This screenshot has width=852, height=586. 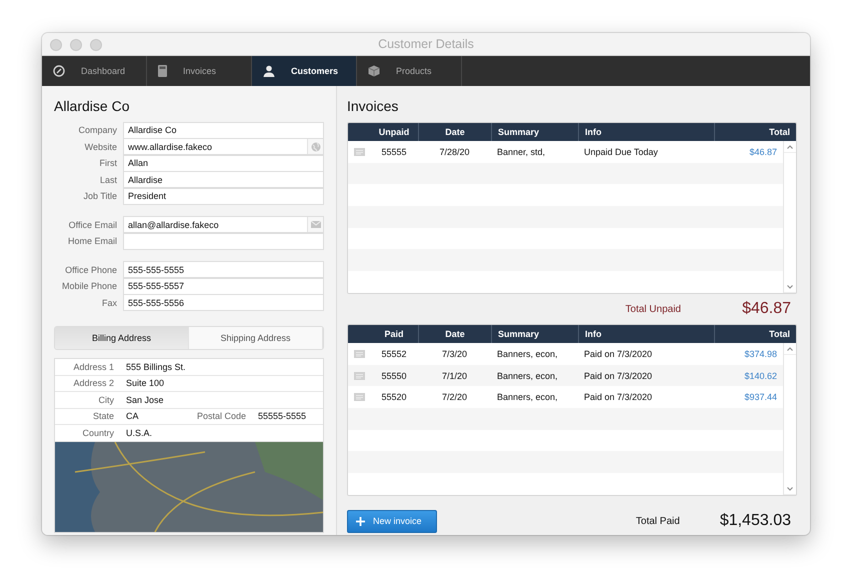 What do you see at coordinates (223, 146) in the screenshot?
I see `input-field: www.allardise.fakeco` at bounding box center [223, 146].